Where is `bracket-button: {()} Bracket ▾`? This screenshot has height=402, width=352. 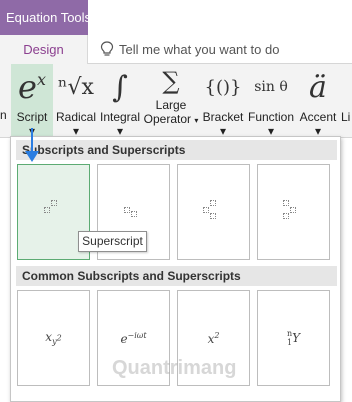 bracket-button: {()} Bracket ▾ is located at coordinates (223, 101).